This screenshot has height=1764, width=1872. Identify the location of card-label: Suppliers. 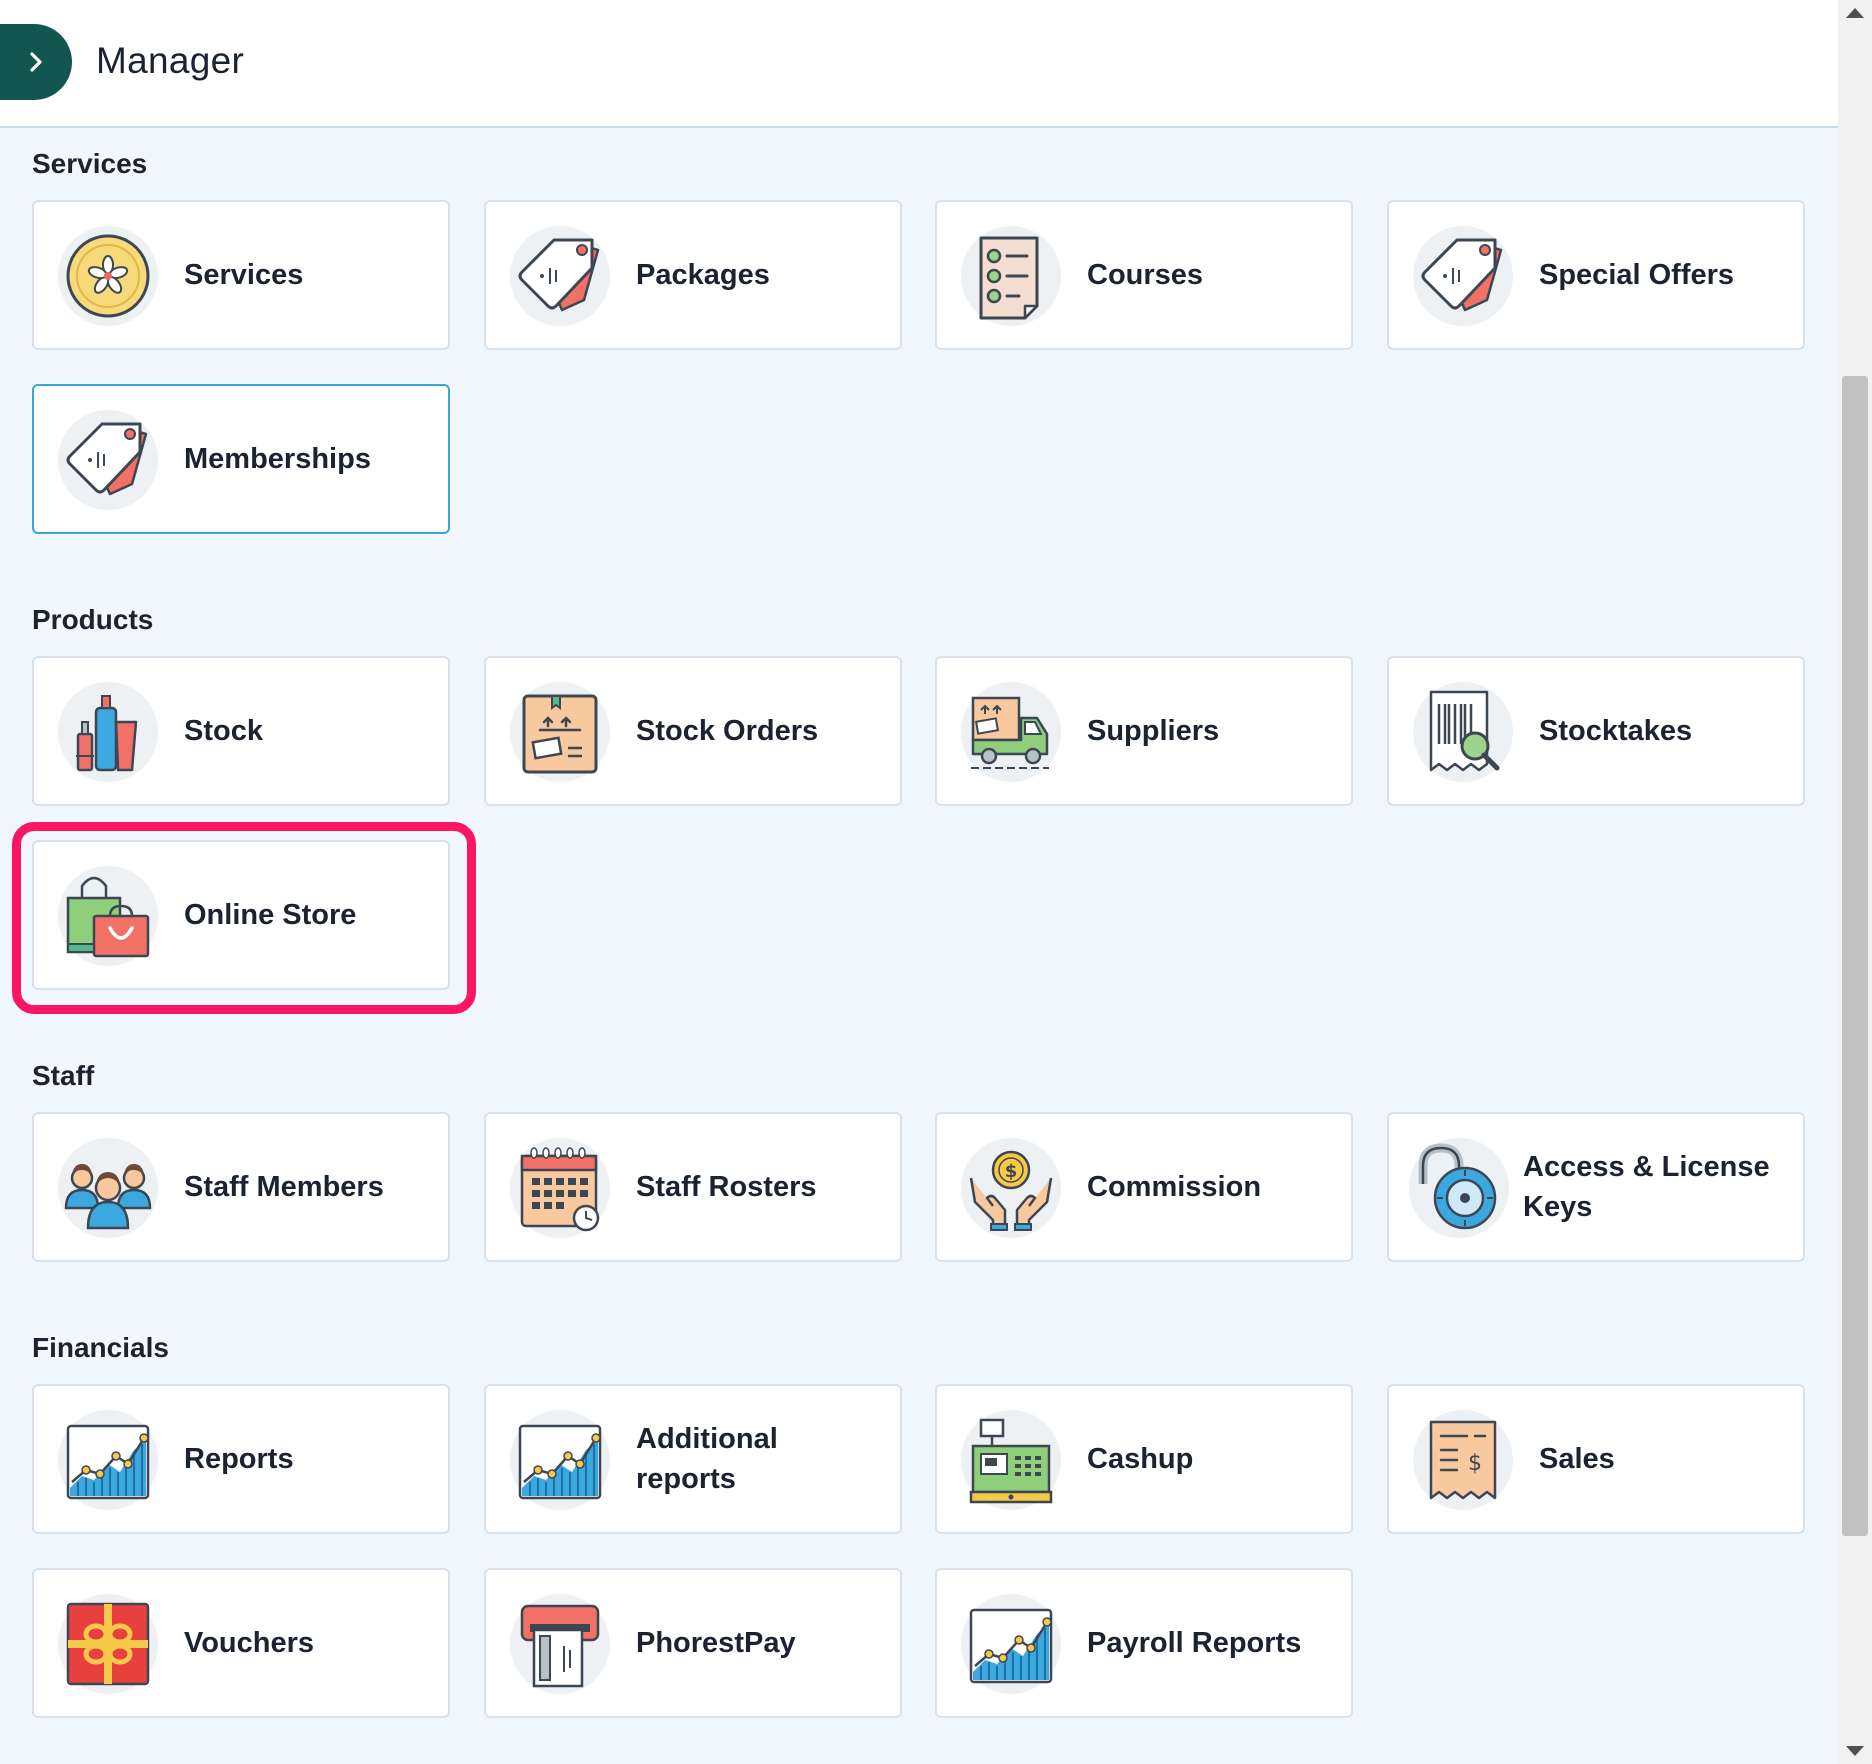
(1153, 731).